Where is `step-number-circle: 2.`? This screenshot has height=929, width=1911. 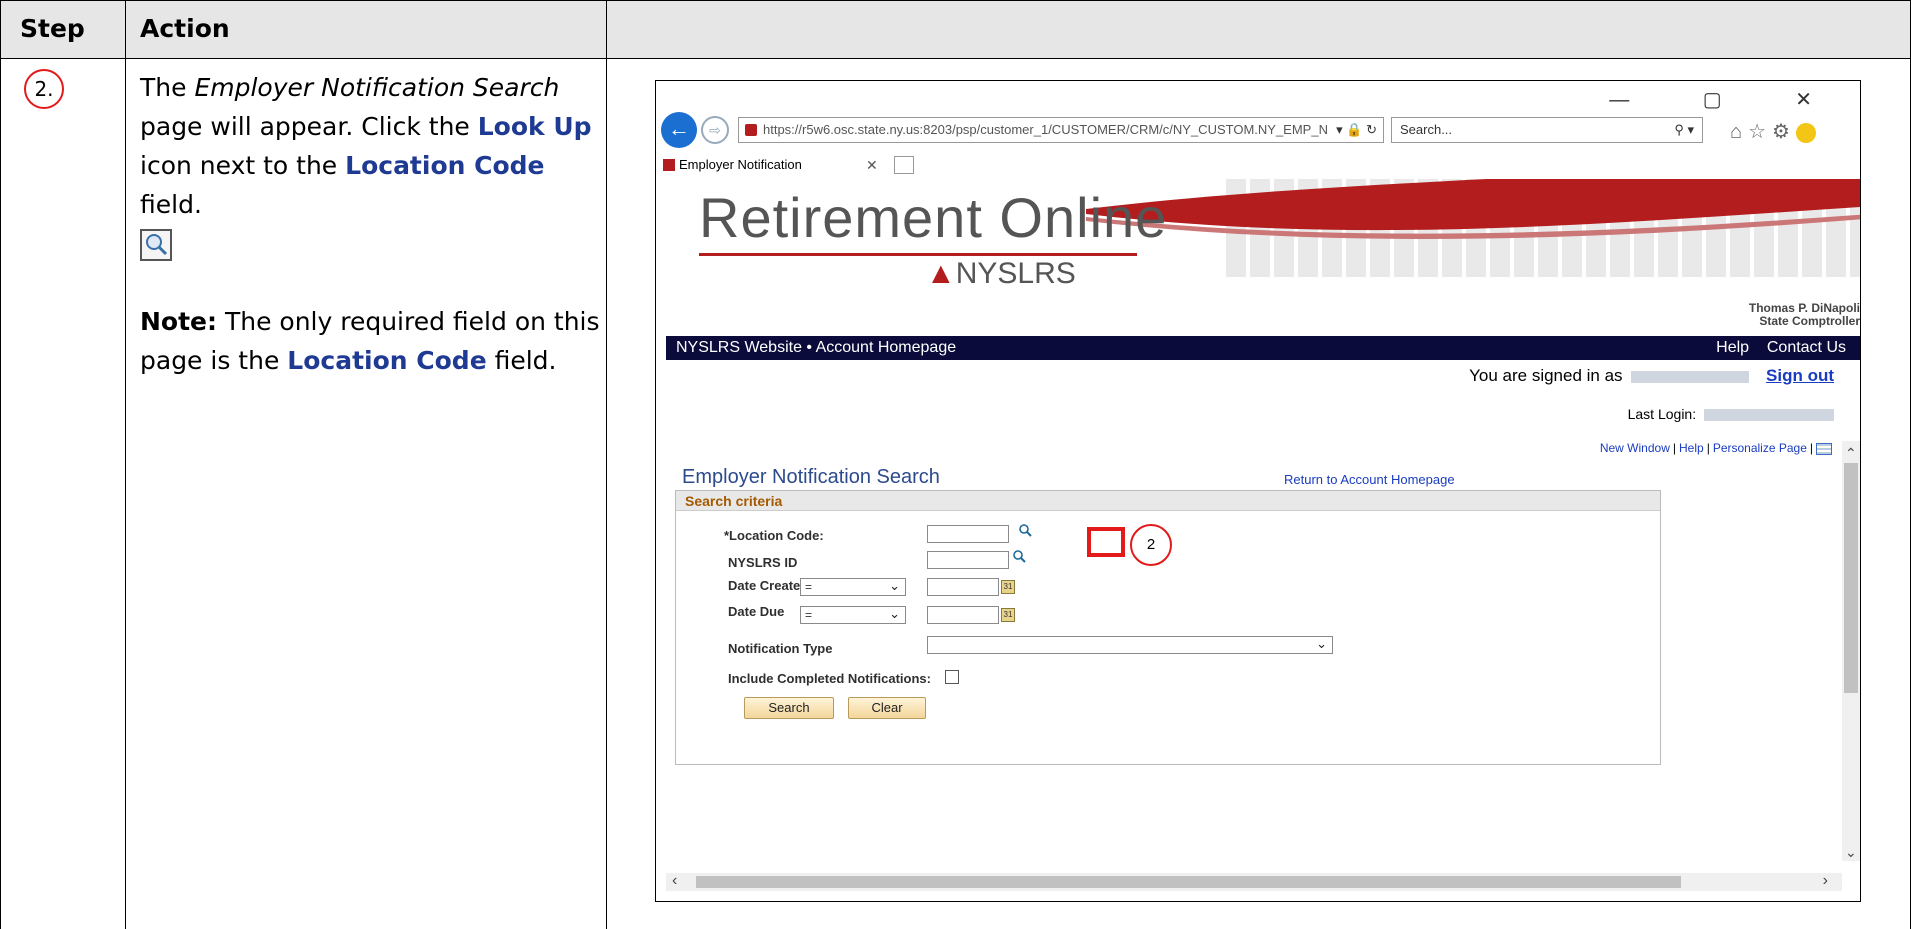 step-number-circle: 2. is located at coordinates (44, 89).